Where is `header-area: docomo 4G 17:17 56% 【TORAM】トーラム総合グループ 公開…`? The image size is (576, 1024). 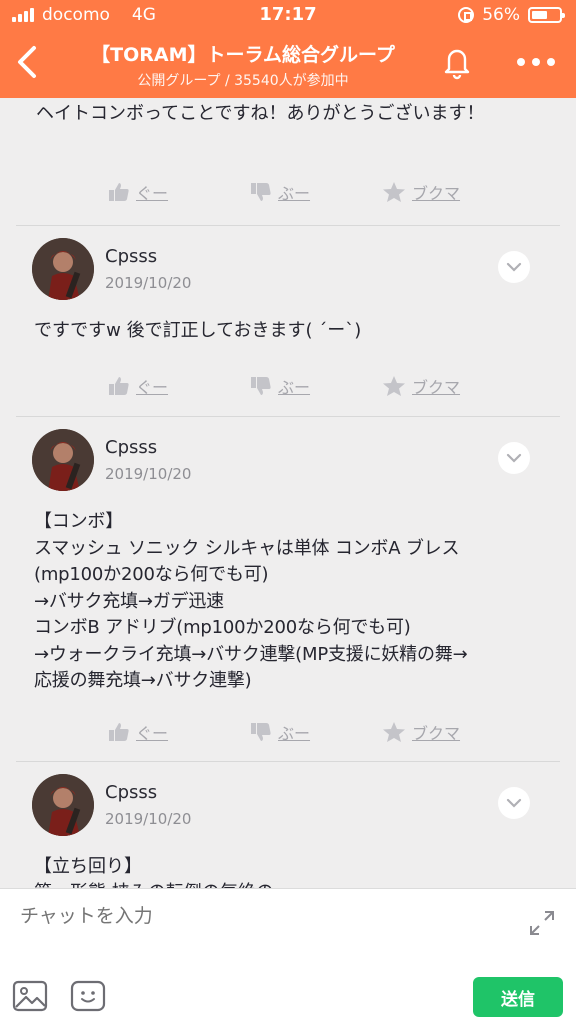 header-area: docomo 4G 17:17 56% 【TORAM】トーラム総合グループ 公開… is located at coordinates (288, 49).